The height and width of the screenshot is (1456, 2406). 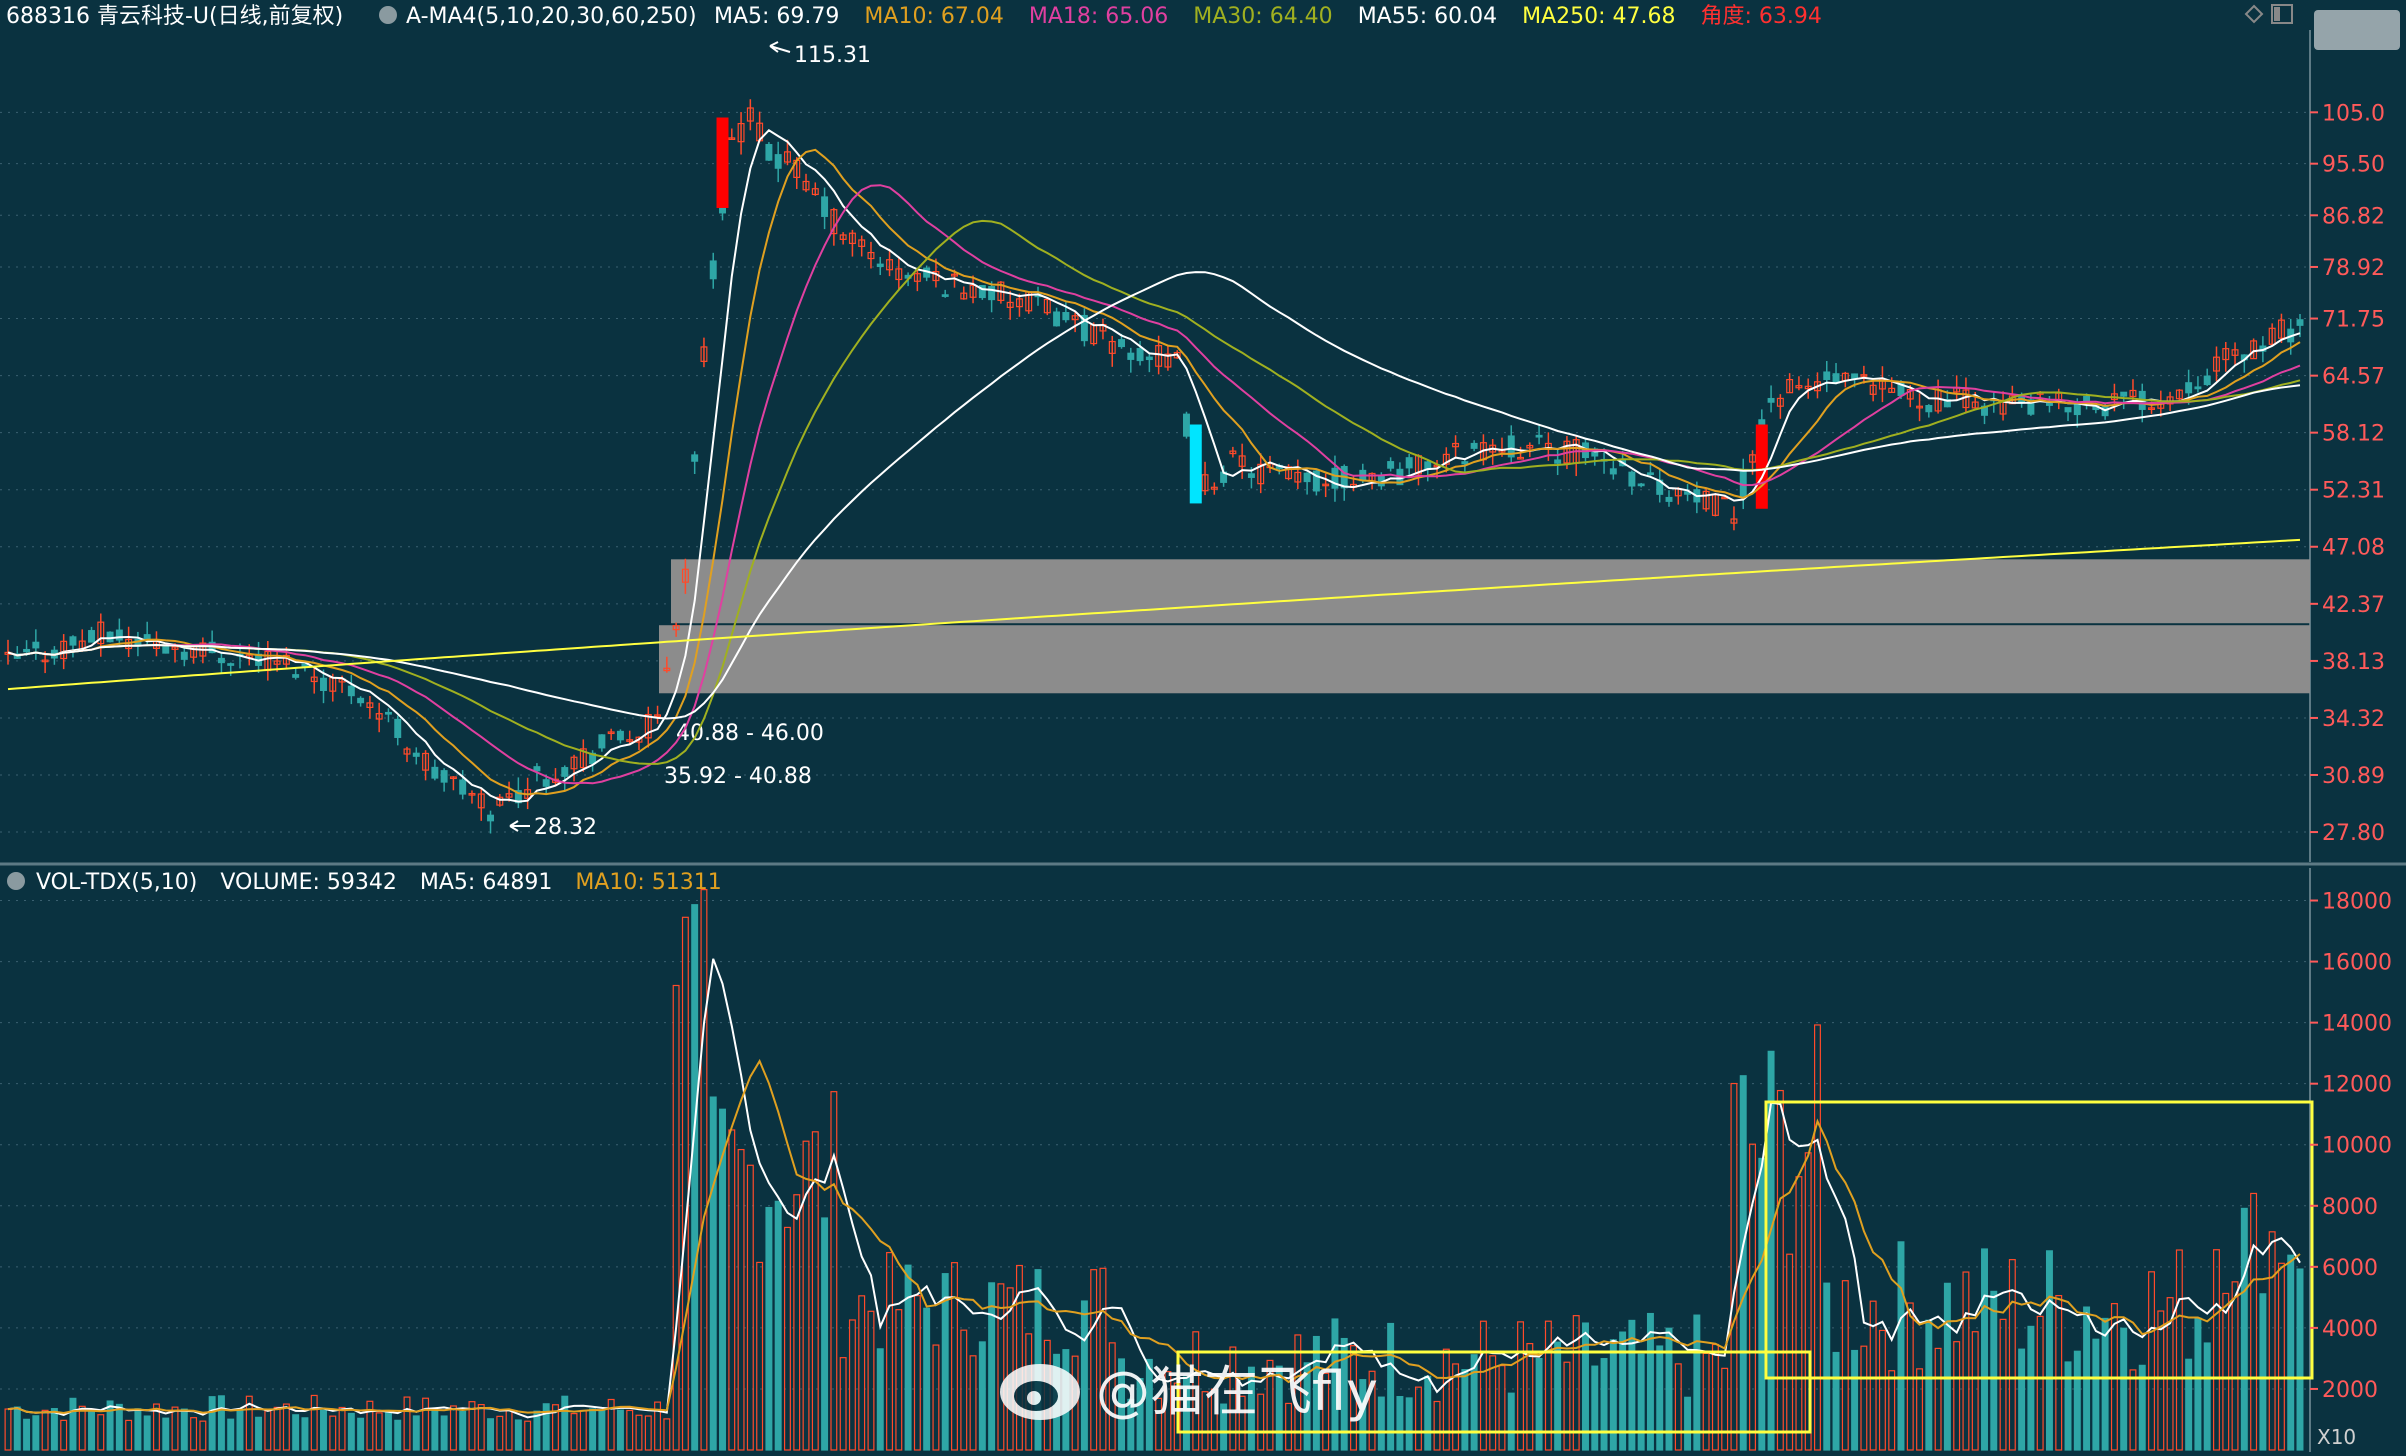 What do you see at coordinates (174, 16) in the screenshot?
I see `stock-title: 688316 青云科技-U(日线,前复权)` at bounding box center [174, 16].